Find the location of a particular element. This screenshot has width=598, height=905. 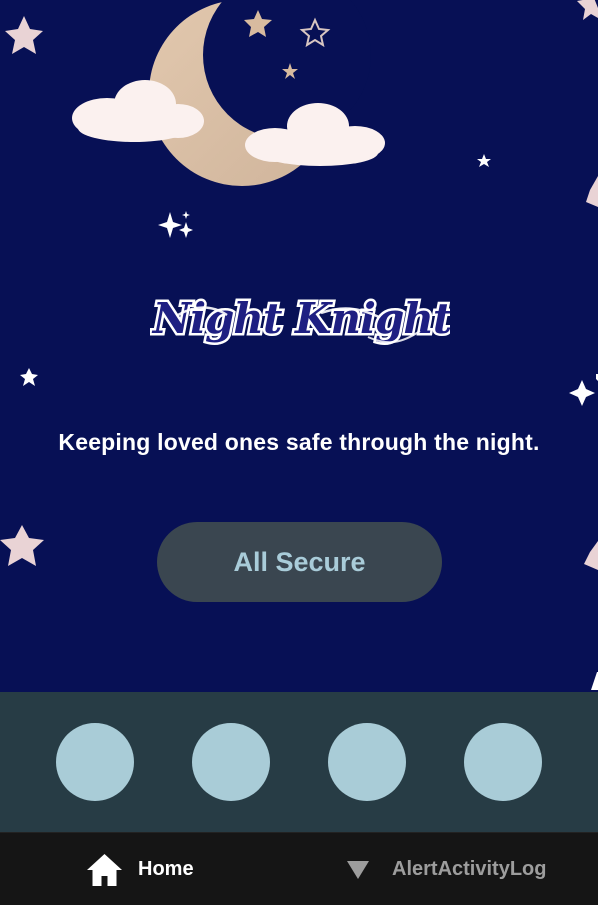

svg-text: Night Knight is located at coordinates (300, 318).